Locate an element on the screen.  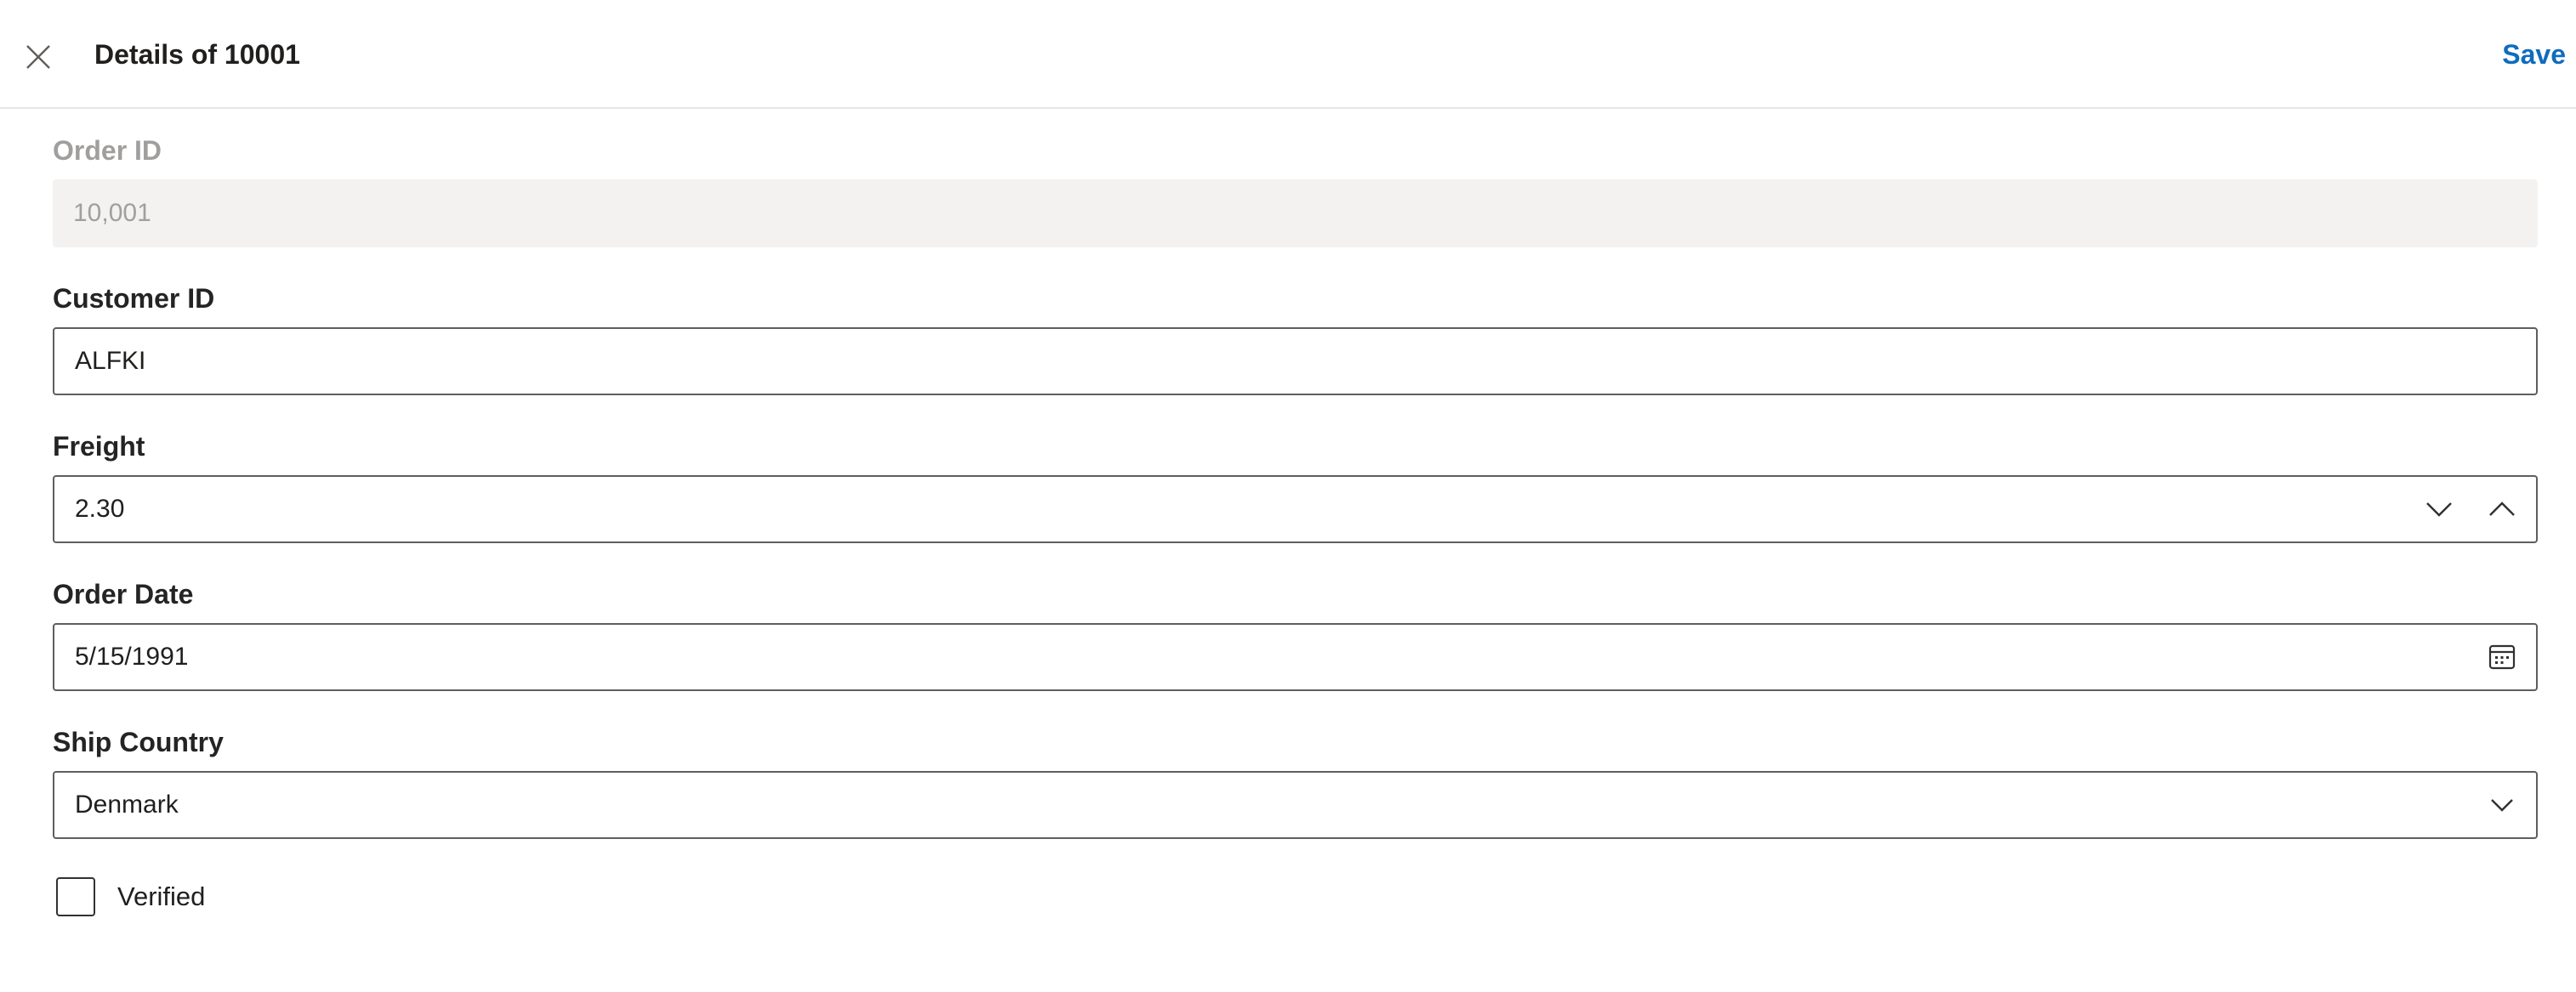
dropdown-toggle is located at coordinates (2502, 805).